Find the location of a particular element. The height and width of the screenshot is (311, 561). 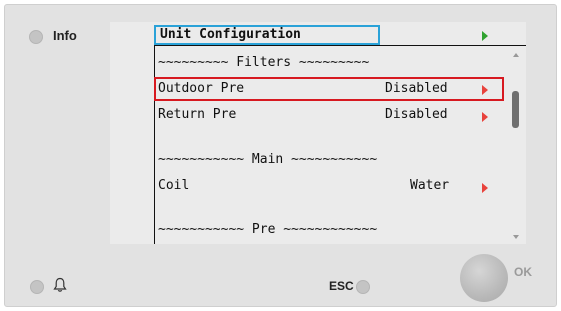

row-coil-value: Water is located at coordinates (429, 186).